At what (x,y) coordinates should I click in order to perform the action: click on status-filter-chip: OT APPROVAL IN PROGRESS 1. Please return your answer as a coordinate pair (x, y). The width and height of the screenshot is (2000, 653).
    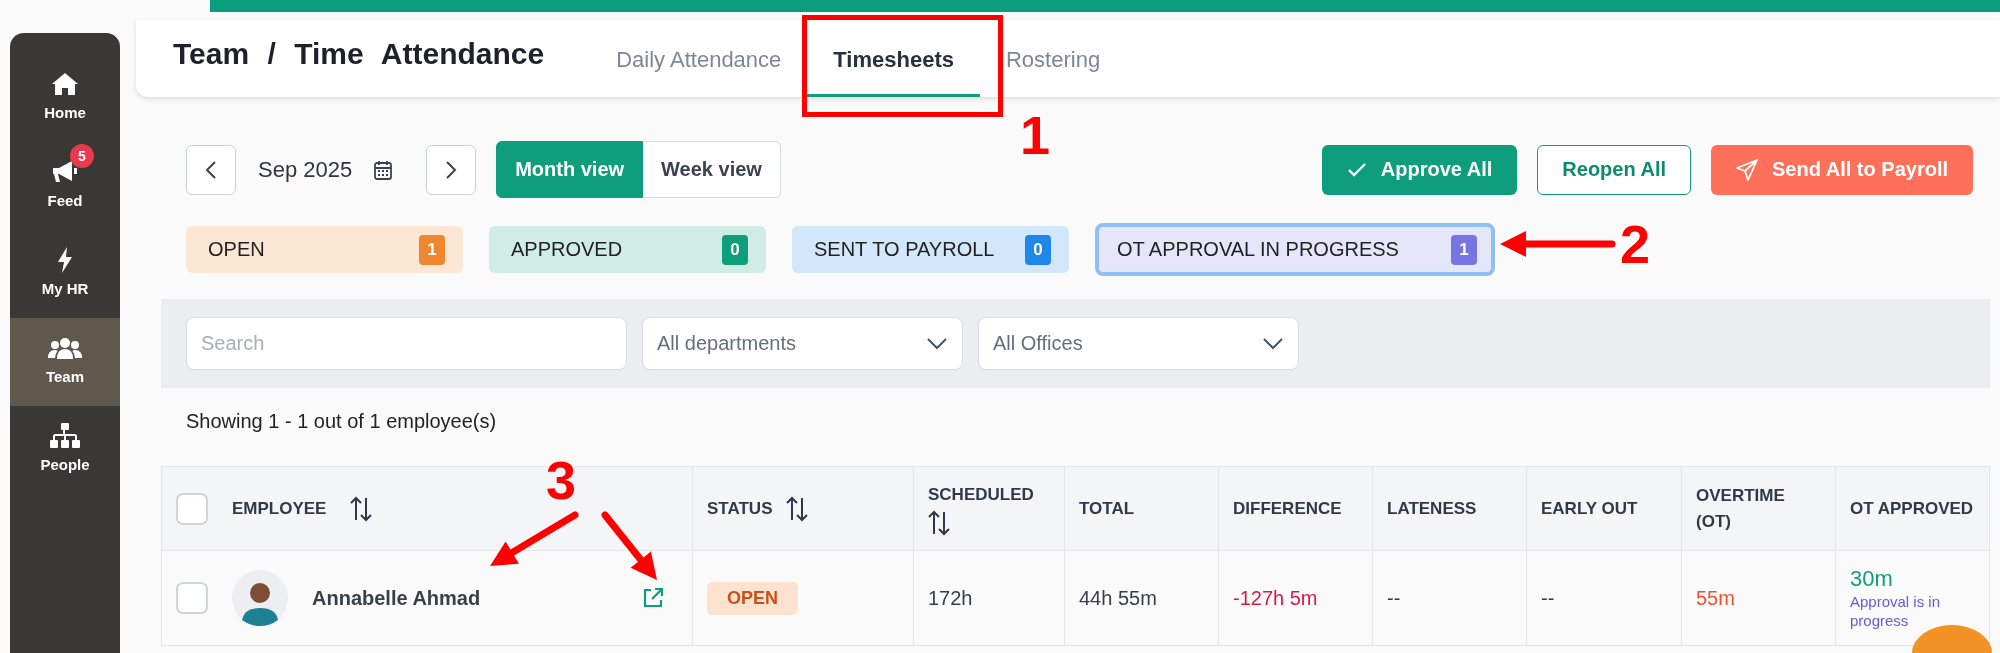
    Looking at the image, I should click on (1295, 249).